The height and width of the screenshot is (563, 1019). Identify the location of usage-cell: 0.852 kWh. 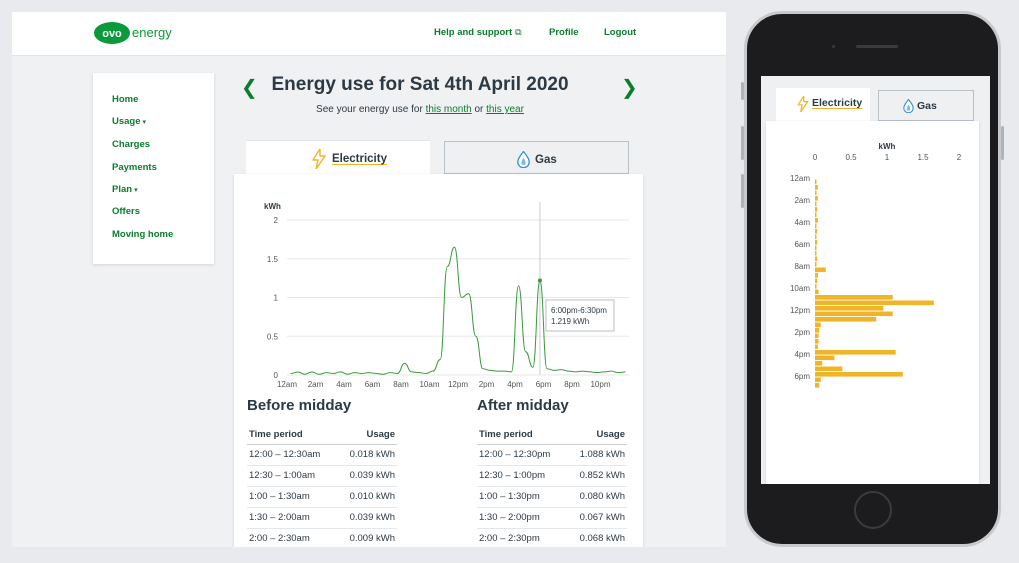
(597, 476).